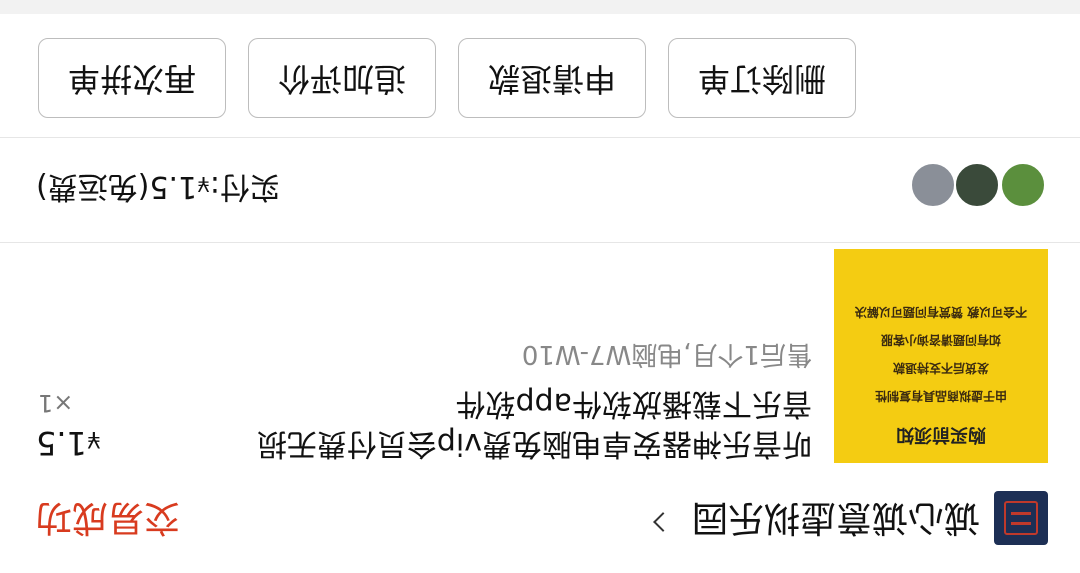  What do you see at coordinates (941, 396) in the screenshot?
I see `thumbnail-line: 由于虚拟商品具有复制性` at bounding box center [941, 396].